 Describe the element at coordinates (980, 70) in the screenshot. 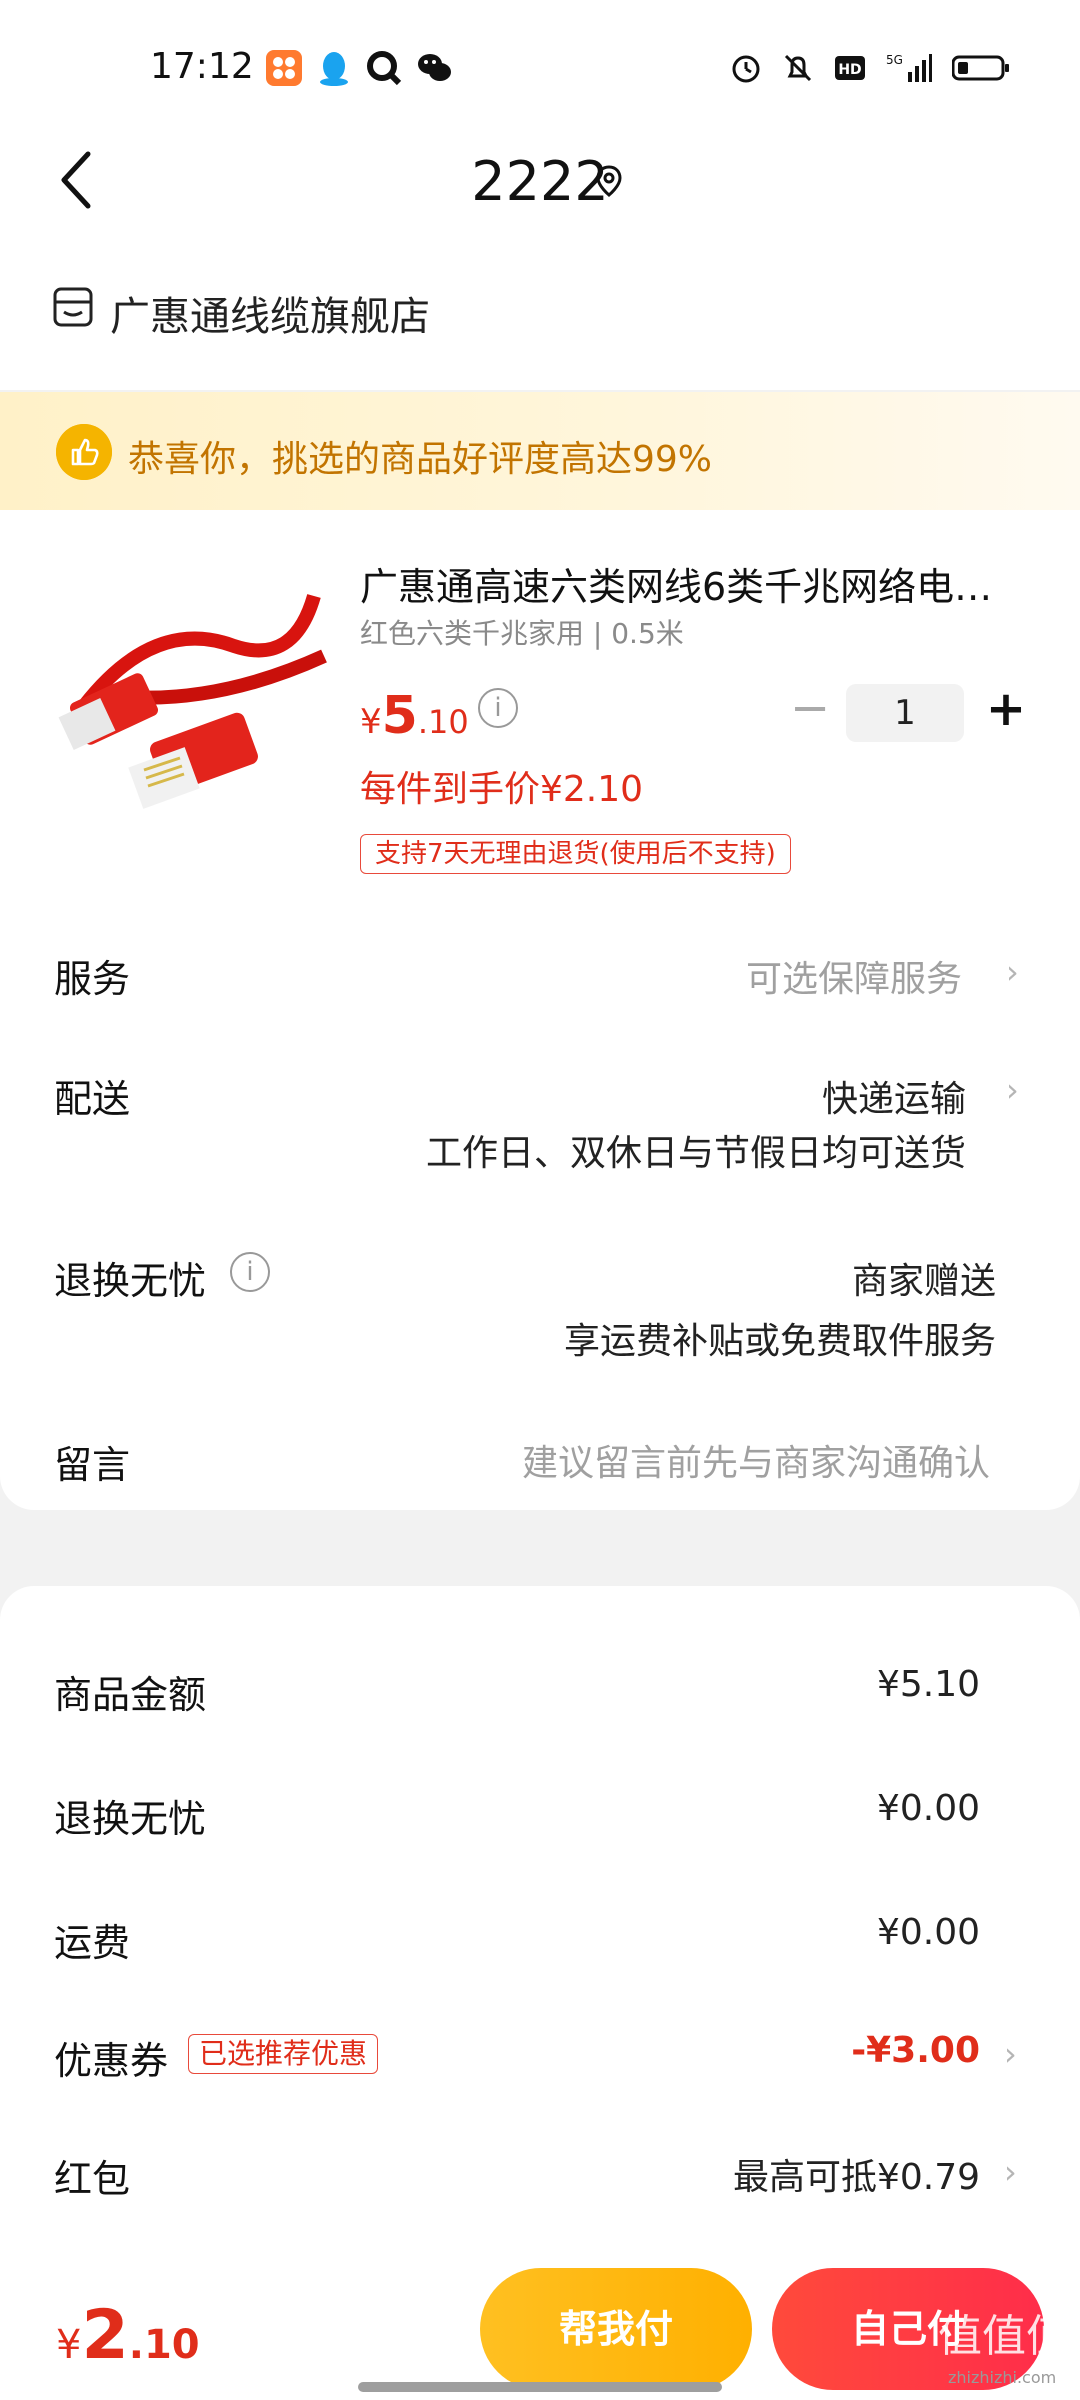

I see `battery-icon` at that location.